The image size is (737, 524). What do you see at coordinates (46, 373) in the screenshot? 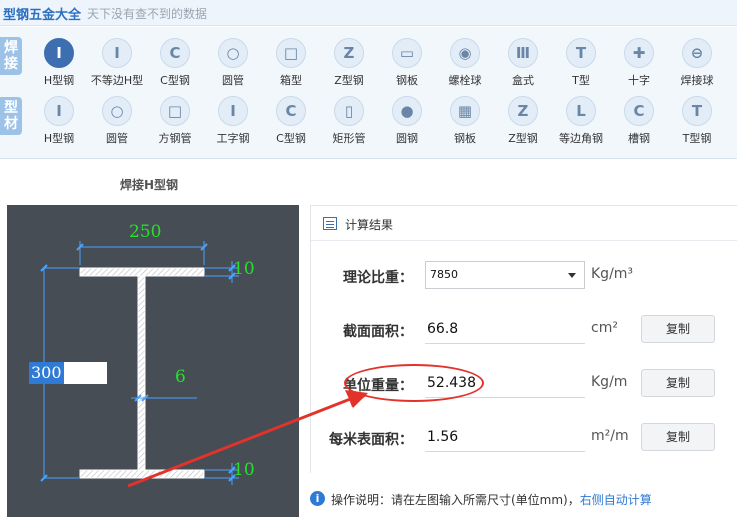
I see `height-input-value: 300` at bounding box center [46, 373].